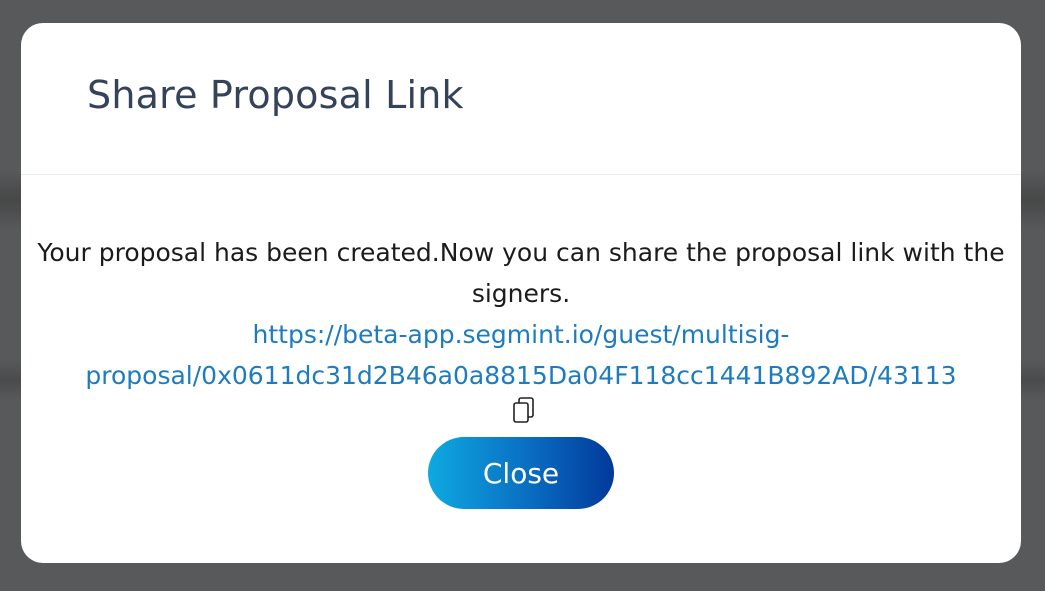  Describe the element at coordinates (524, 411) in the screenshot. I see `copy-icon` at that location.